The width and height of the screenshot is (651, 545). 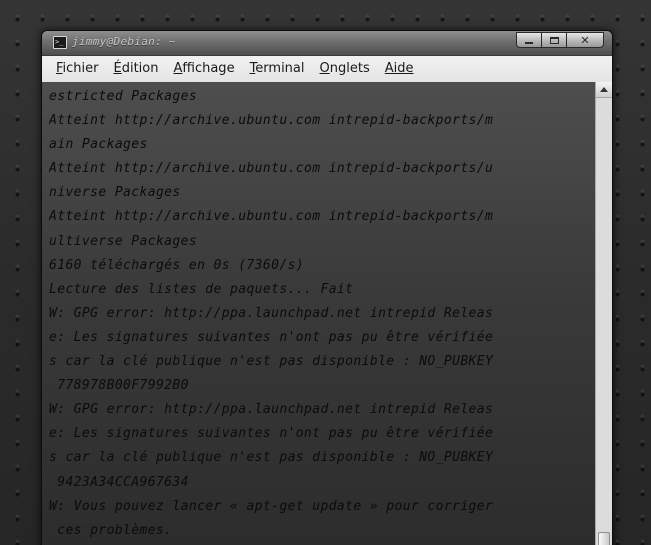 What do you see at coordinates (123, 96) in the screenshot?
I see `terminal-line: estricted Packages` at bounding box center [123, 96].